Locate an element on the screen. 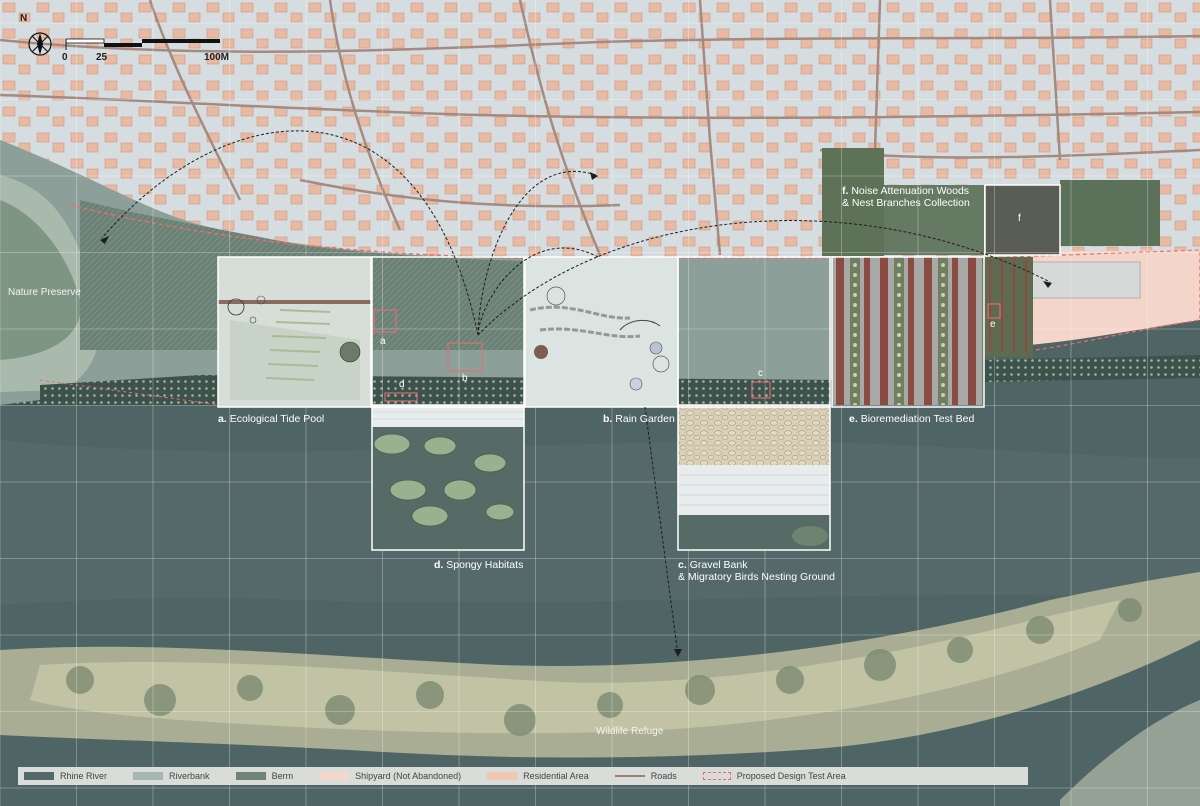  legend-item: Berm is located at coordinates (264, 776).